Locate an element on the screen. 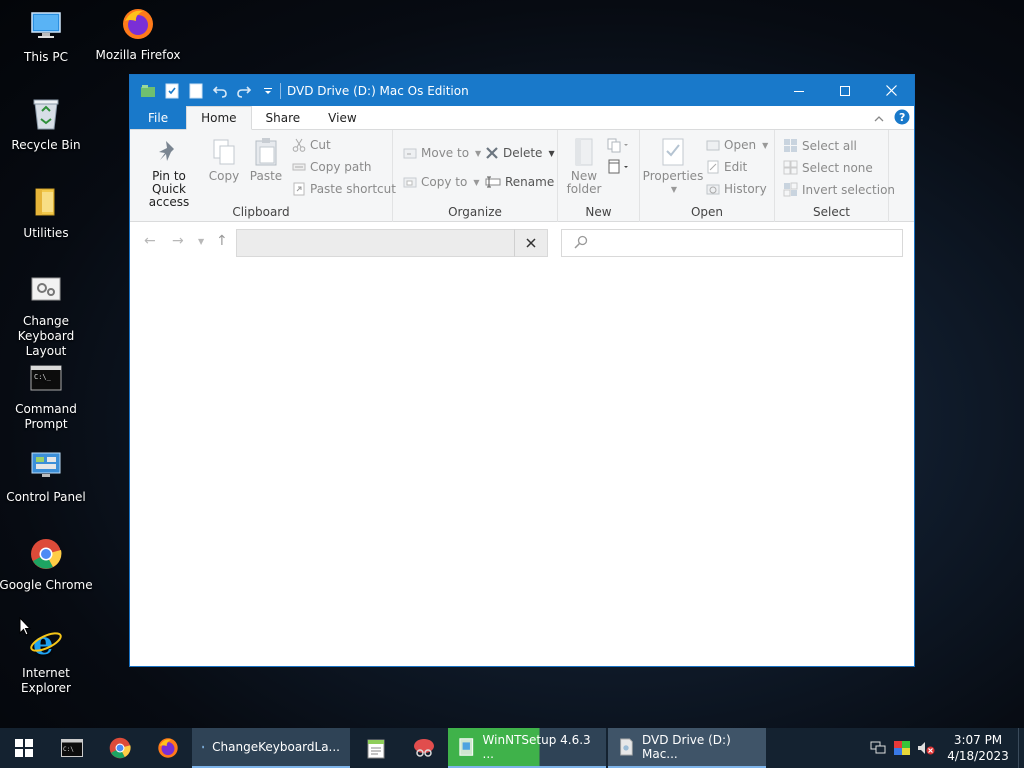 The height and width of the screenshot is (768, 1024). mouse-cursor-icon is located at coordinates (25, 626).